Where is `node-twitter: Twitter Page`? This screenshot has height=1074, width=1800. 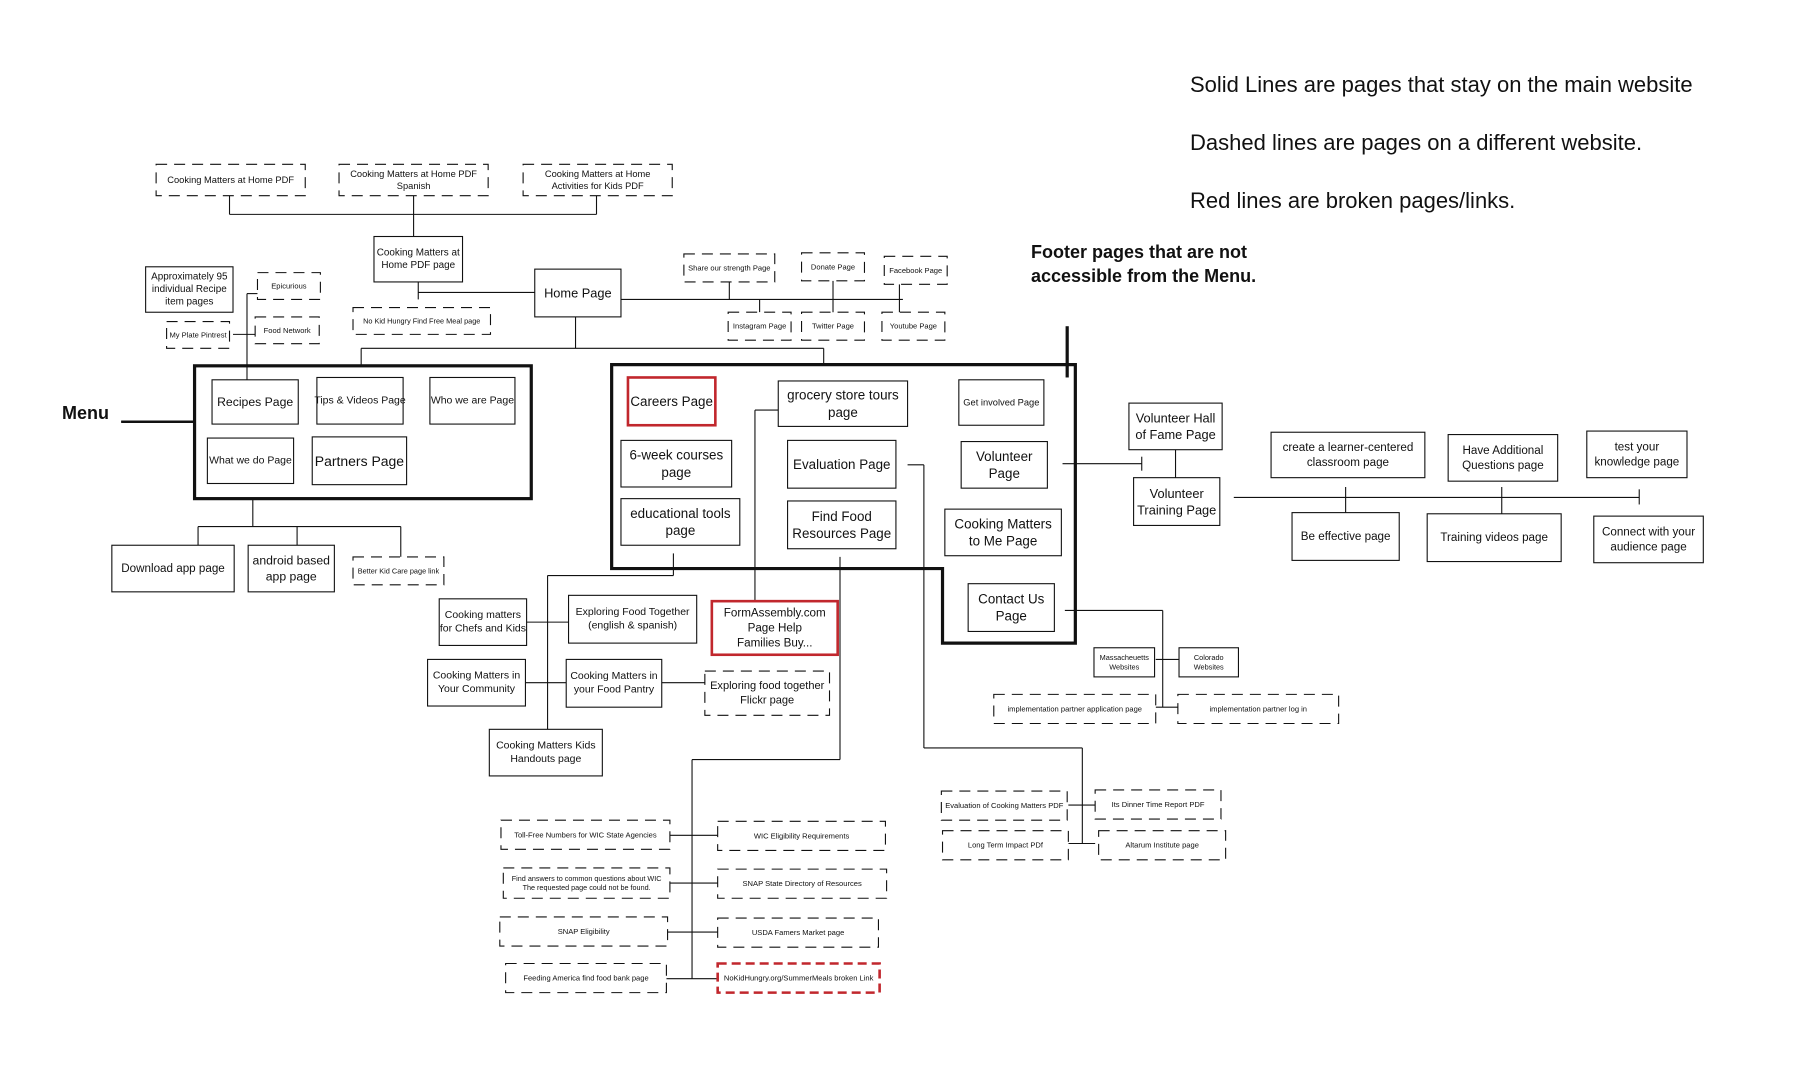
node-twitter: Twitter Page is located at coordinates (833, 326).